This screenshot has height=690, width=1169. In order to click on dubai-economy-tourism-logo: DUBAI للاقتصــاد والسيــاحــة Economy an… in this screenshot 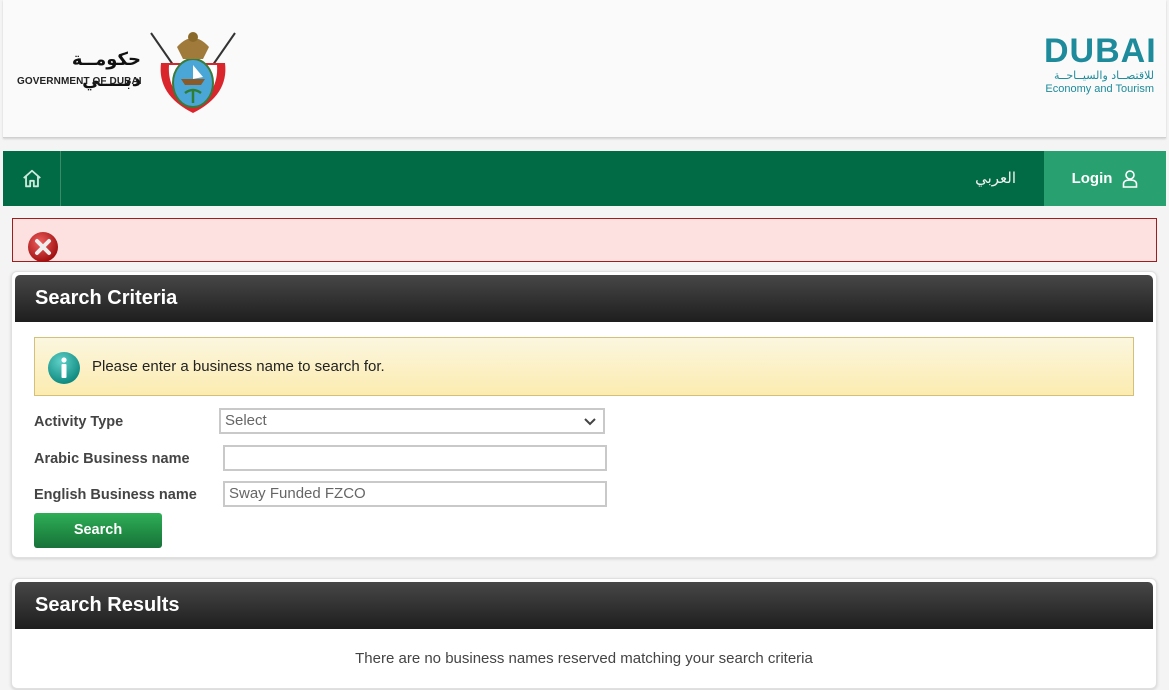, I will do `click(1100, 68)`.